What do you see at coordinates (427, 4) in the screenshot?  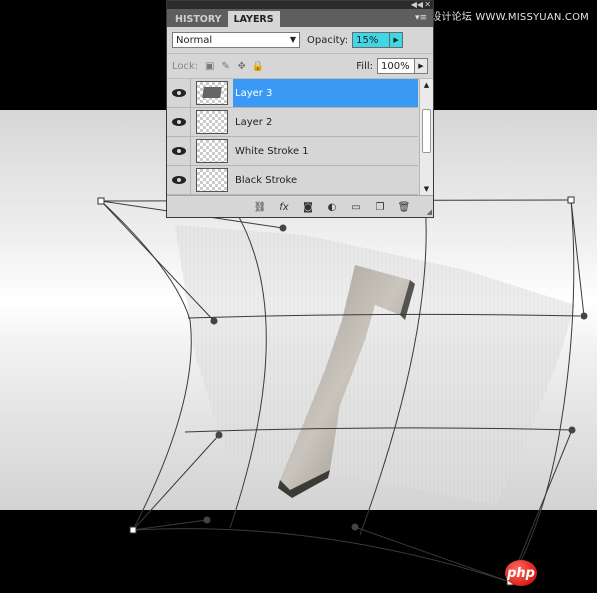 I see `close-icon: ✕` at bounding box center [427, 4].